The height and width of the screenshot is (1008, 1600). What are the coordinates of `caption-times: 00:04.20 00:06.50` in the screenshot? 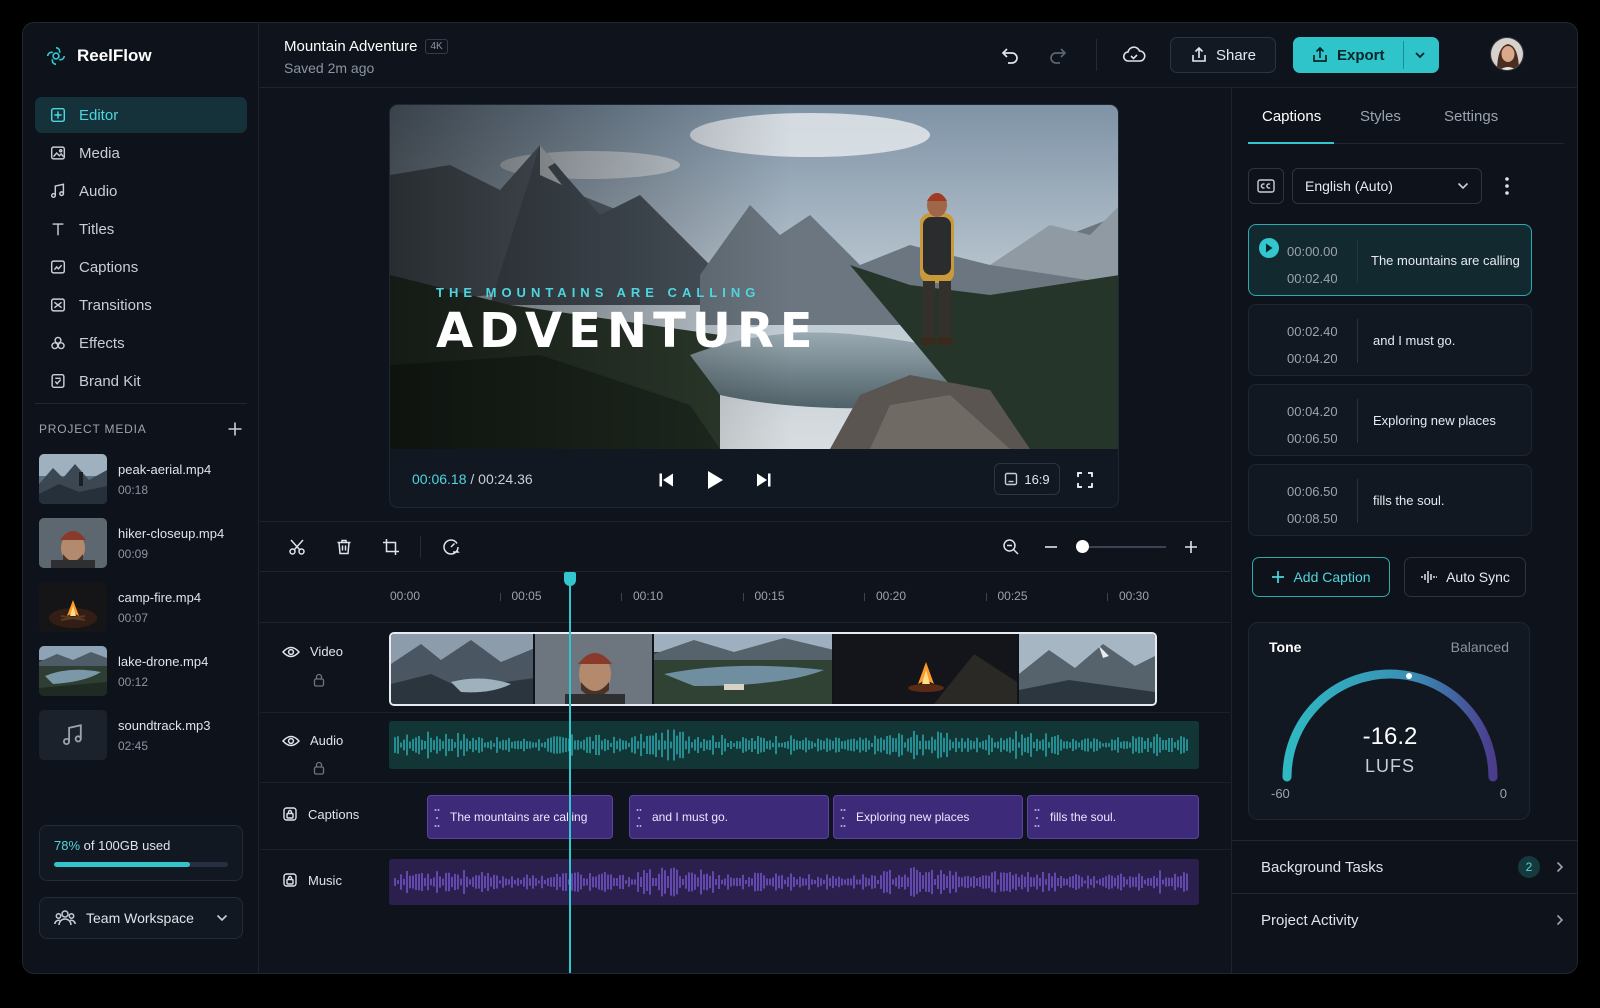 It's located at (1312, 425).